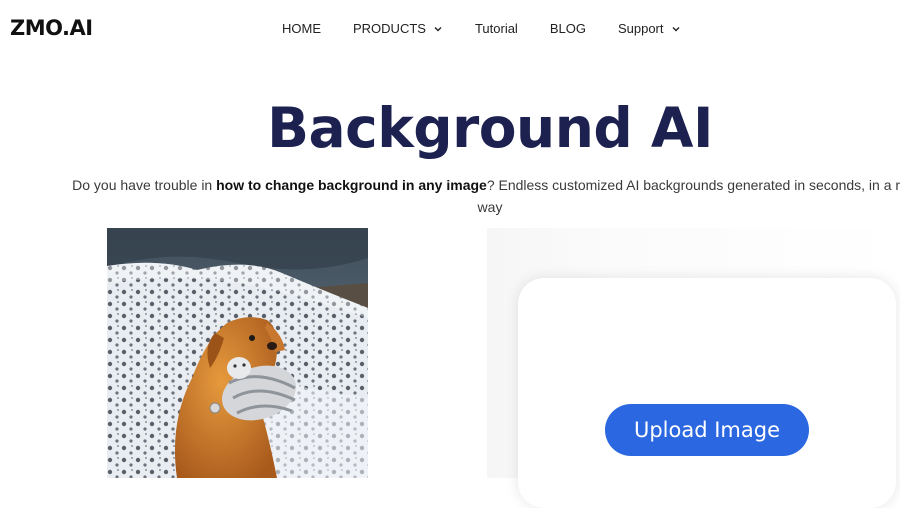  Describe the element at coordinates (144, 185) in the screenshot. I see `subtitle-prefix: Do you have trouble in` at that location.